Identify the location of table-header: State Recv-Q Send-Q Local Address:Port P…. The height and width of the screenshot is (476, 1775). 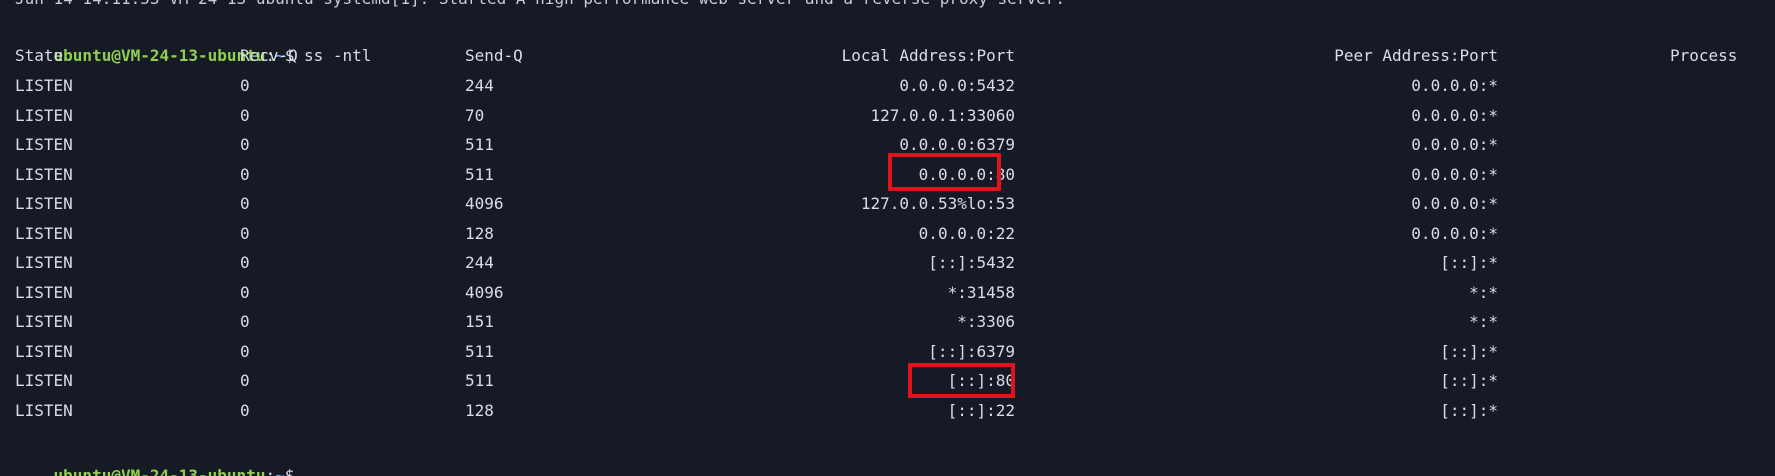
(895, 56).